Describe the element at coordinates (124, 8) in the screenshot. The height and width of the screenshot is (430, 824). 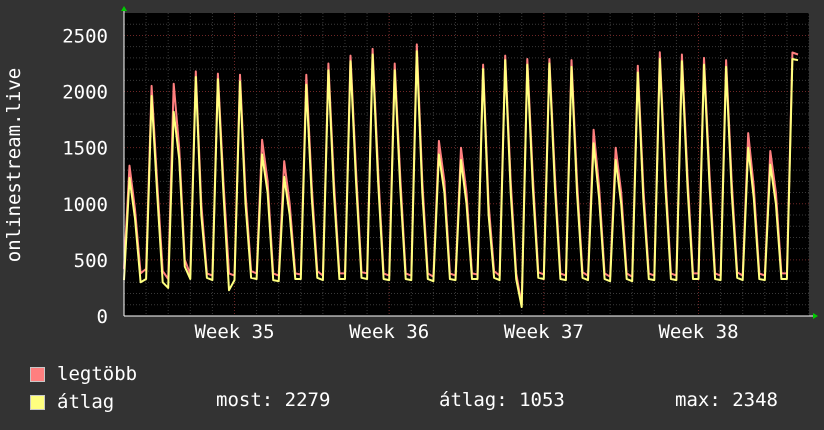
I see `y-axis-arrow-icon` at that location.